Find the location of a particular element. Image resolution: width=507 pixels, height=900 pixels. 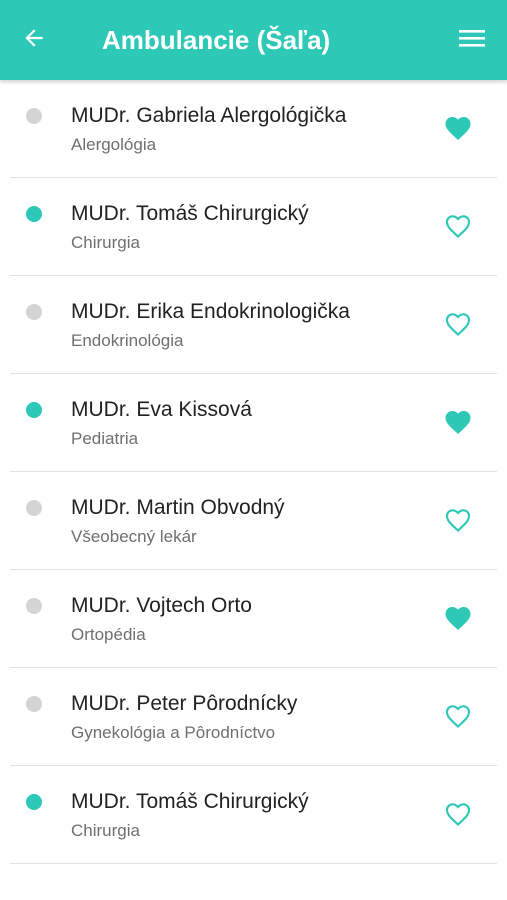

doctor-specialty: Gynekológia a Pôrodníctvo is located at coordinates (173, 732).